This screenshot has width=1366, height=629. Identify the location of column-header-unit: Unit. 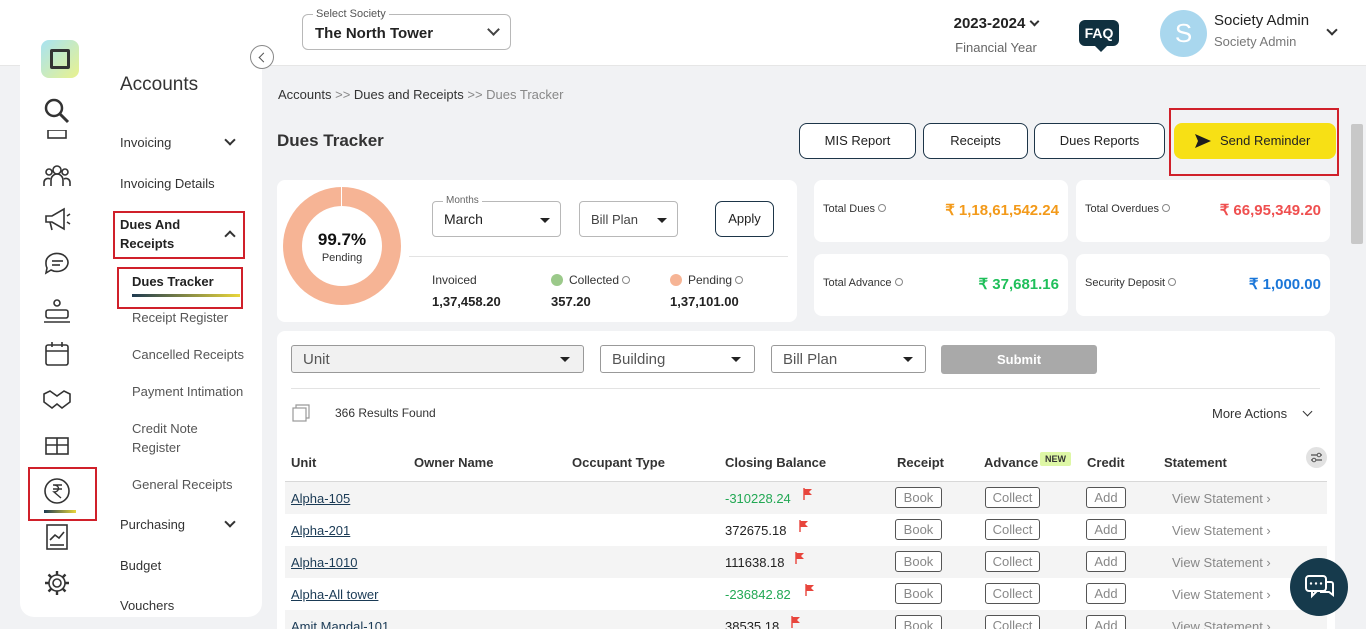
(303, 462).